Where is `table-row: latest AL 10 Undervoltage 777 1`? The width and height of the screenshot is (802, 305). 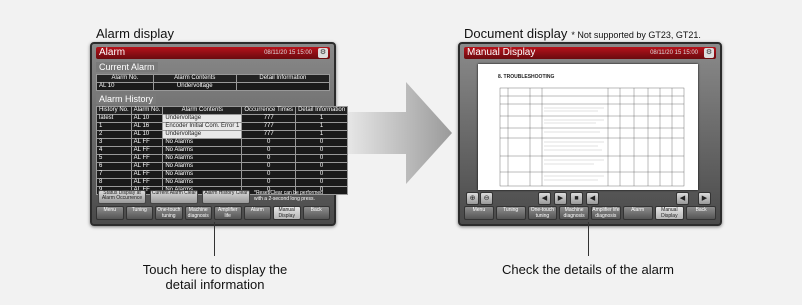 table-row: latest AL 10 Undervoltage 777 1 is located at coordinates (222, 118).